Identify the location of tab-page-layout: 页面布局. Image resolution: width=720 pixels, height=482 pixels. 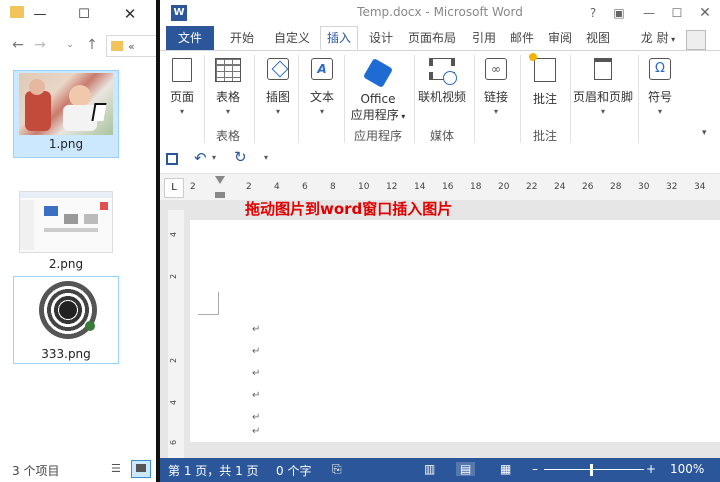
(432, 38).